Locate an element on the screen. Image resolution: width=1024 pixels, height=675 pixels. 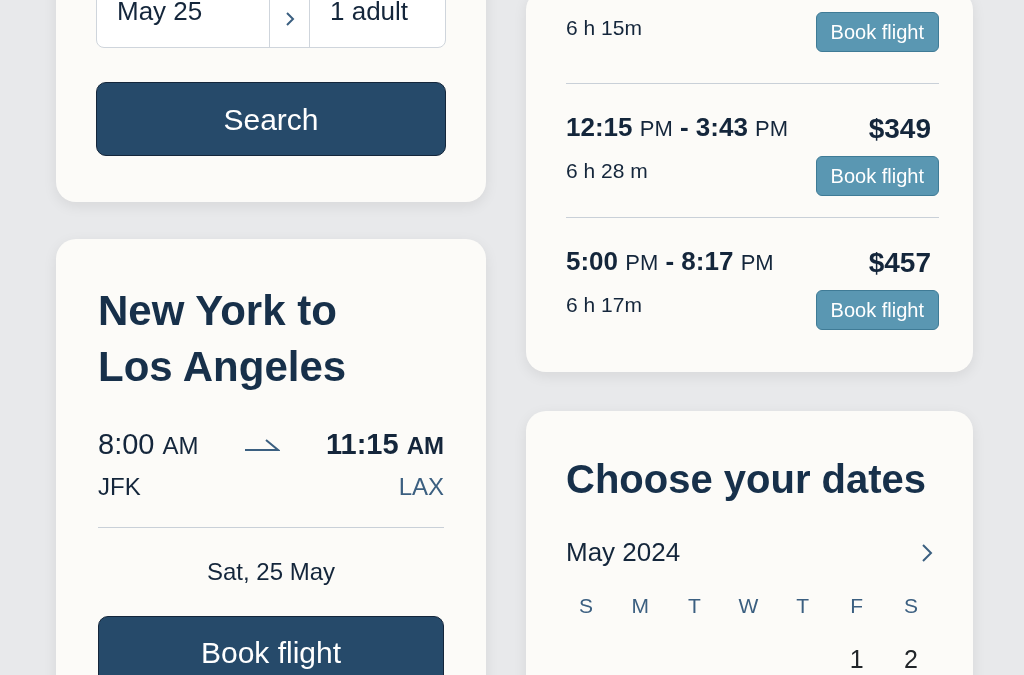
depart-time: 8:00 AM is located at coordinates (148, 444).